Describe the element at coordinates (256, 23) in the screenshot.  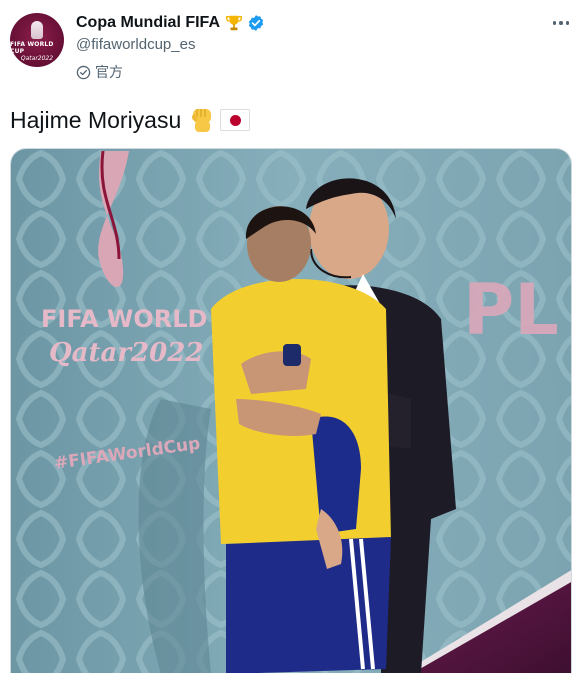
I see `verified-badge-icon` at that location.